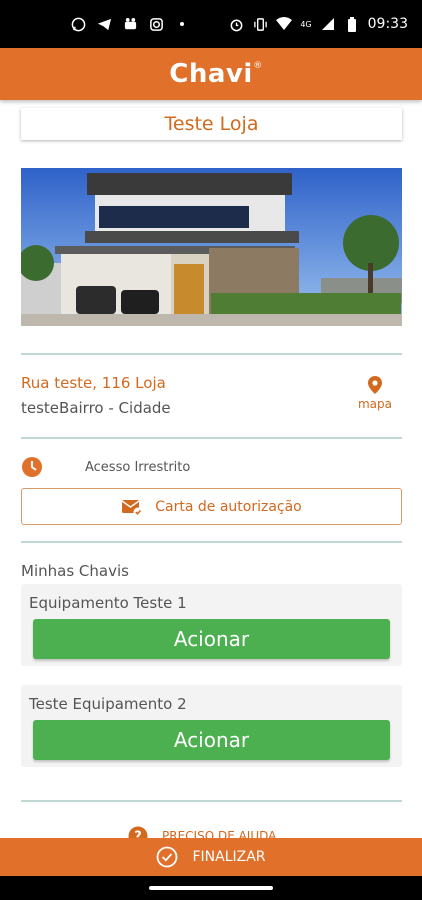 The width and height of the screenshot is (422, 900). I want to click on chavi-logo: Chavi ®, so click(215, 74).